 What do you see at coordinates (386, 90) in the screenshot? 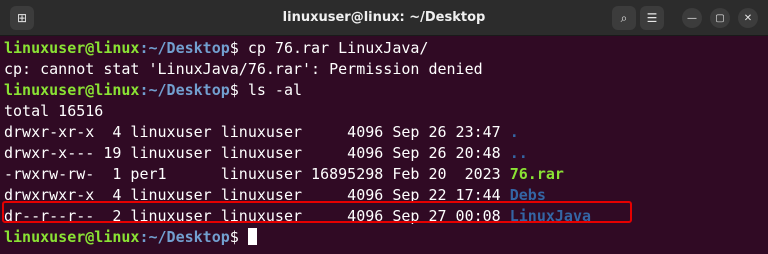
I see `command-line-ls: linuxuser@linux:~/Desktop$ ls -al` at bounding box center [386, 90].